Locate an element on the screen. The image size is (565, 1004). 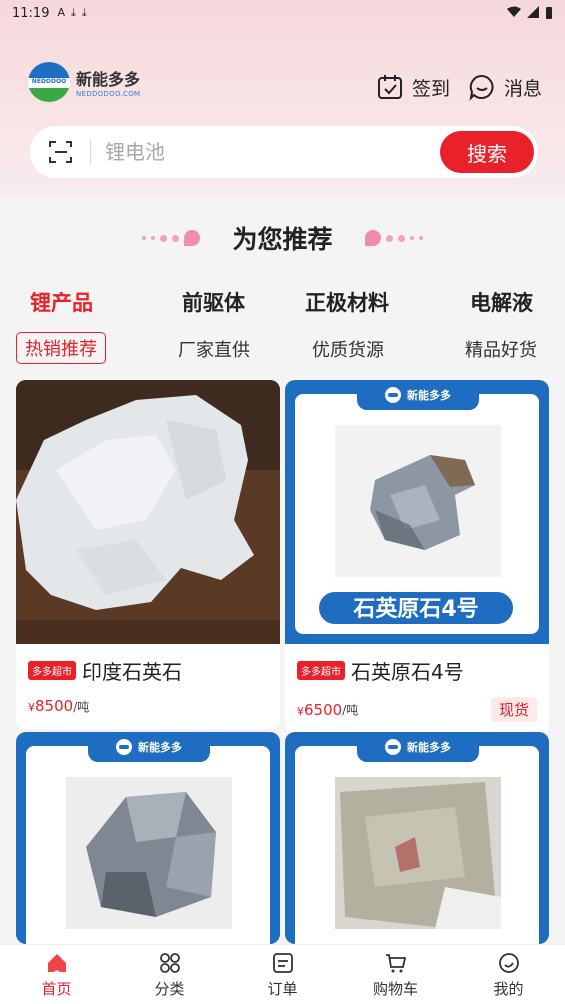
status-system-icons is located at coordinates (530, 13).